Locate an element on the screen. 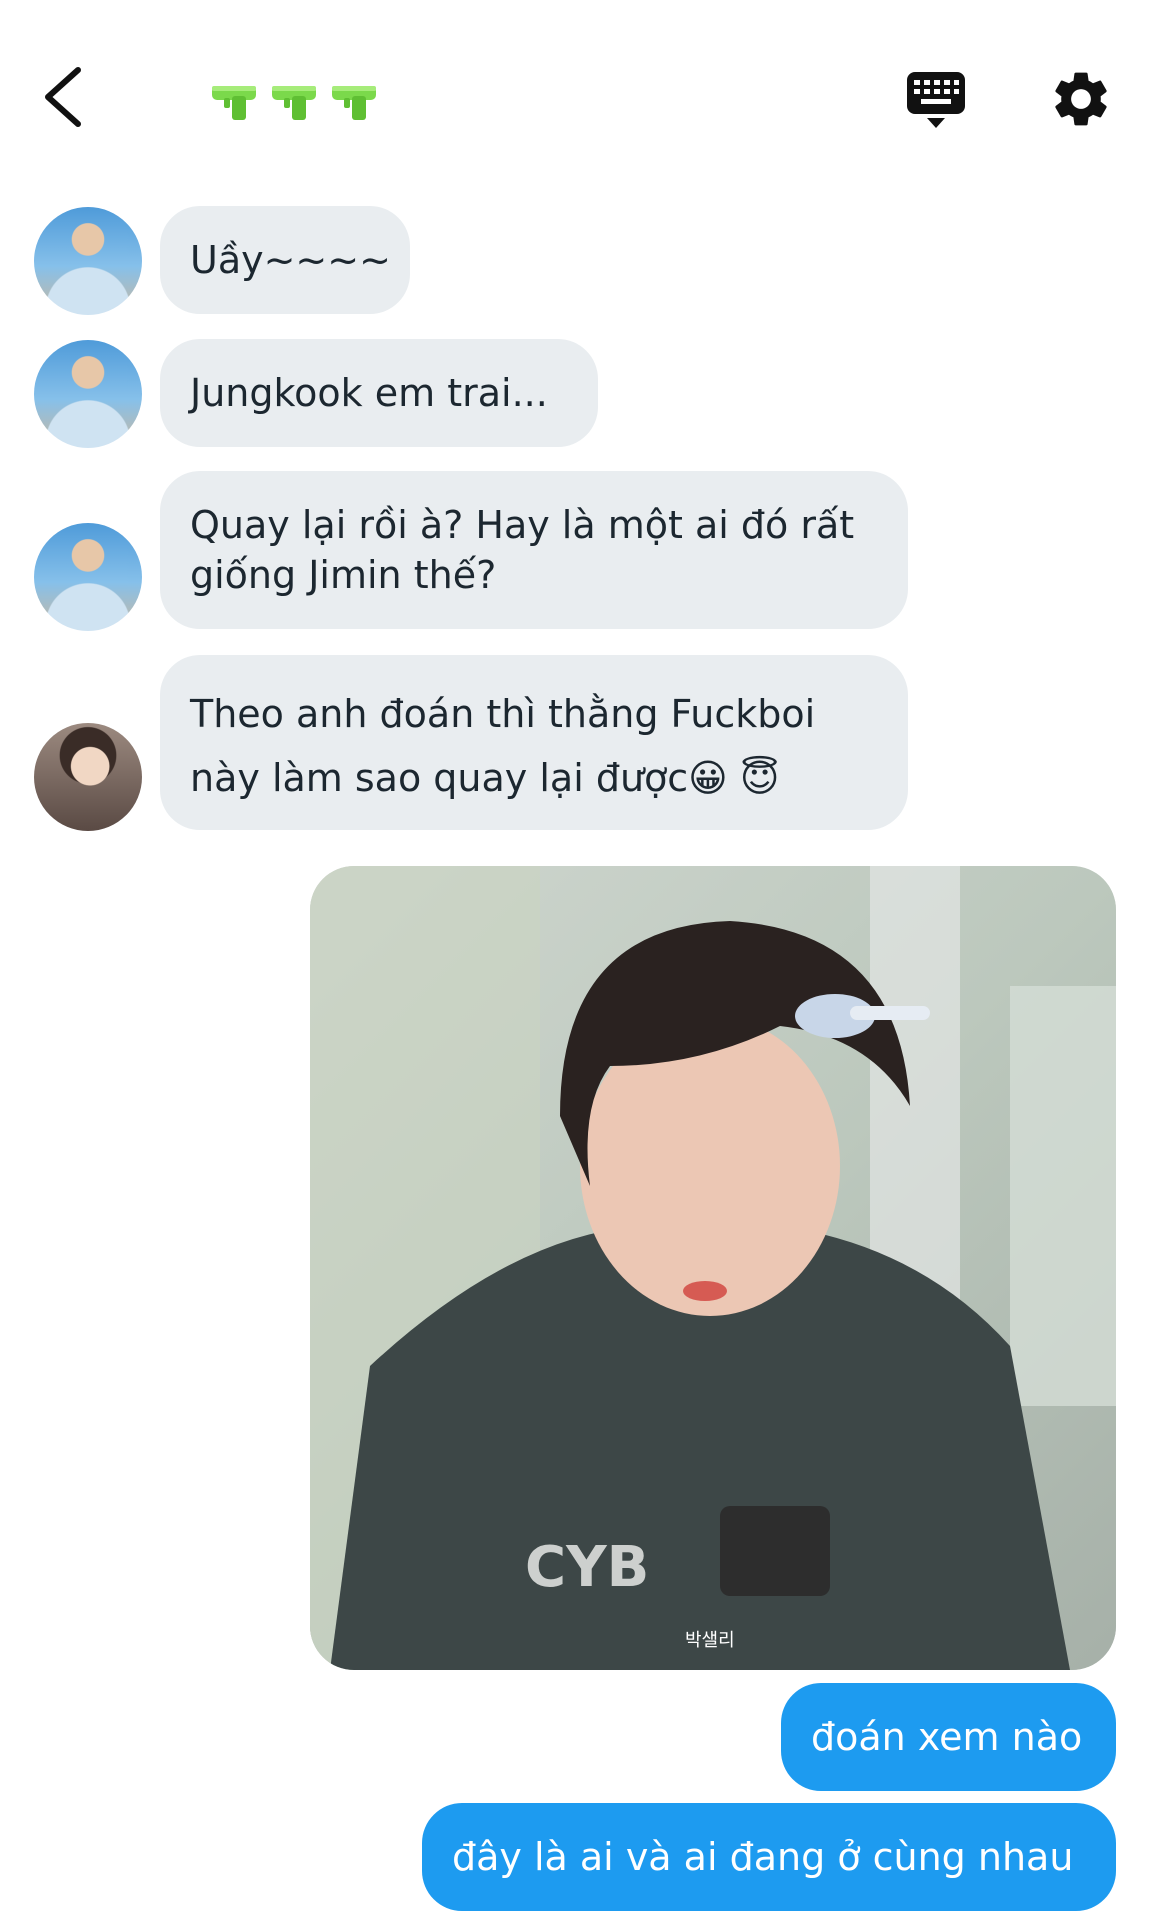 This screenshot has height=1920, width=1150. message-bubble: Uầy~~~~ is located at coordinates (285, 260).